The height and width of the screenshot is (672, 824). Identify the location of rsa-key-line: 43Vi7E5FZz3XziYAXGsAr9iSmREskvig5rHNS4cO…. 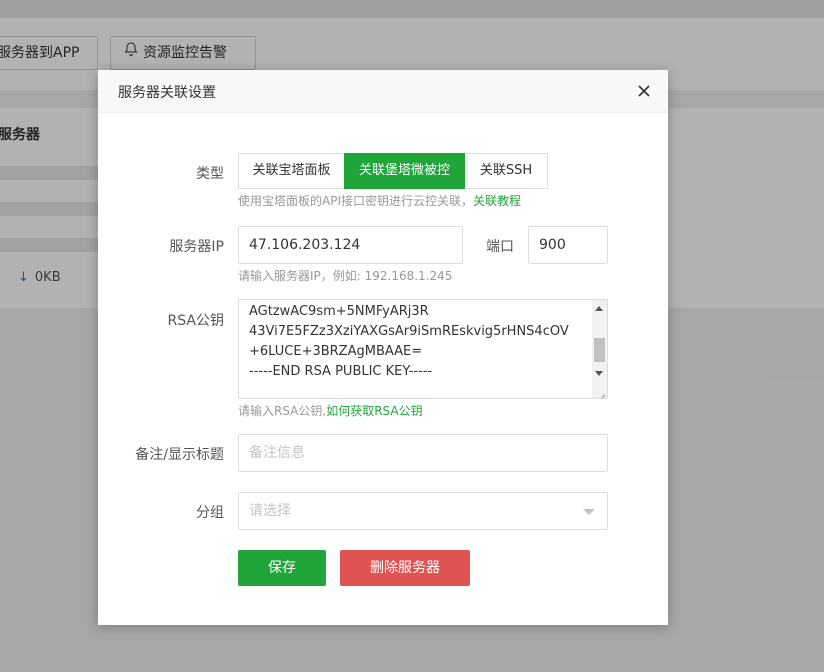
(409, 331).